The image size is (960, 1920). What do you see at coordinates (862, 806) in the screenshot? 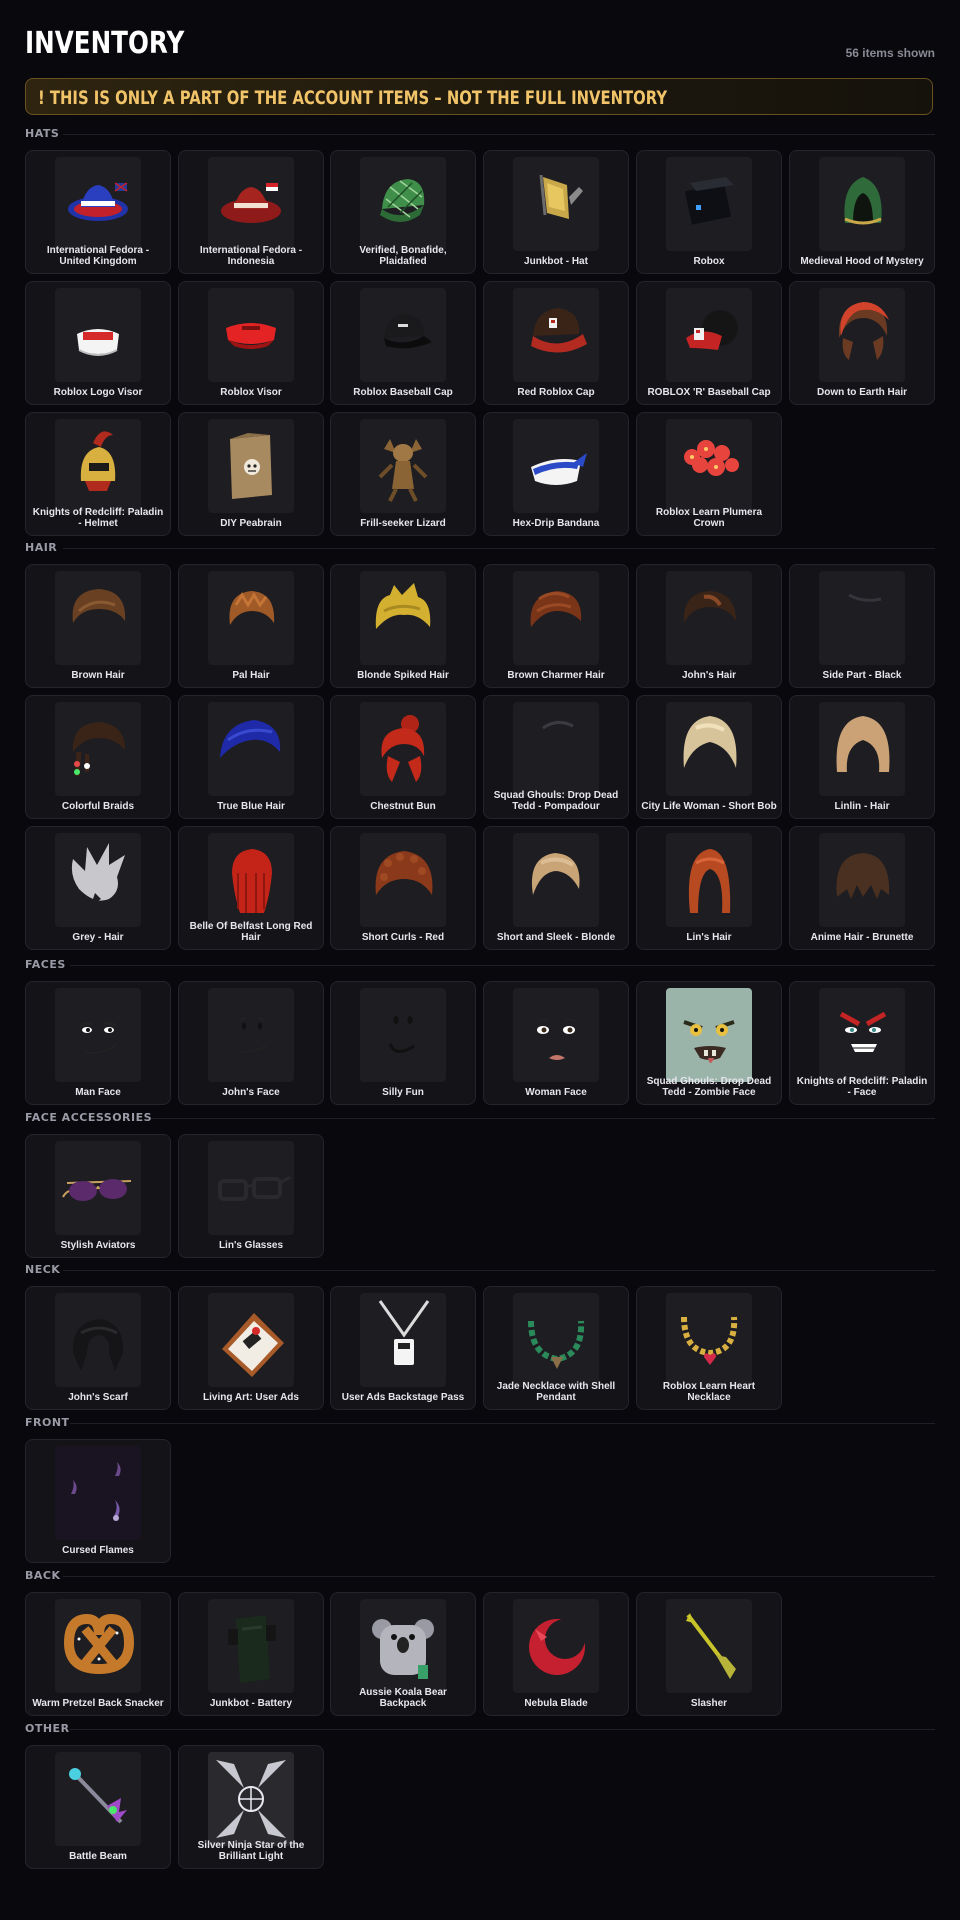
I see `item-name: Linlin - Hair` at bounding box center [862, 806].